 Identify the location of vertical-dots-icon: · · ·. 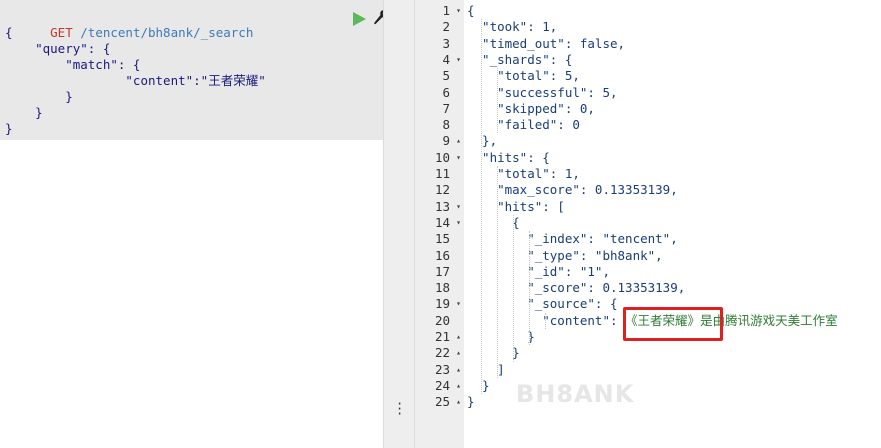
(399, 409).